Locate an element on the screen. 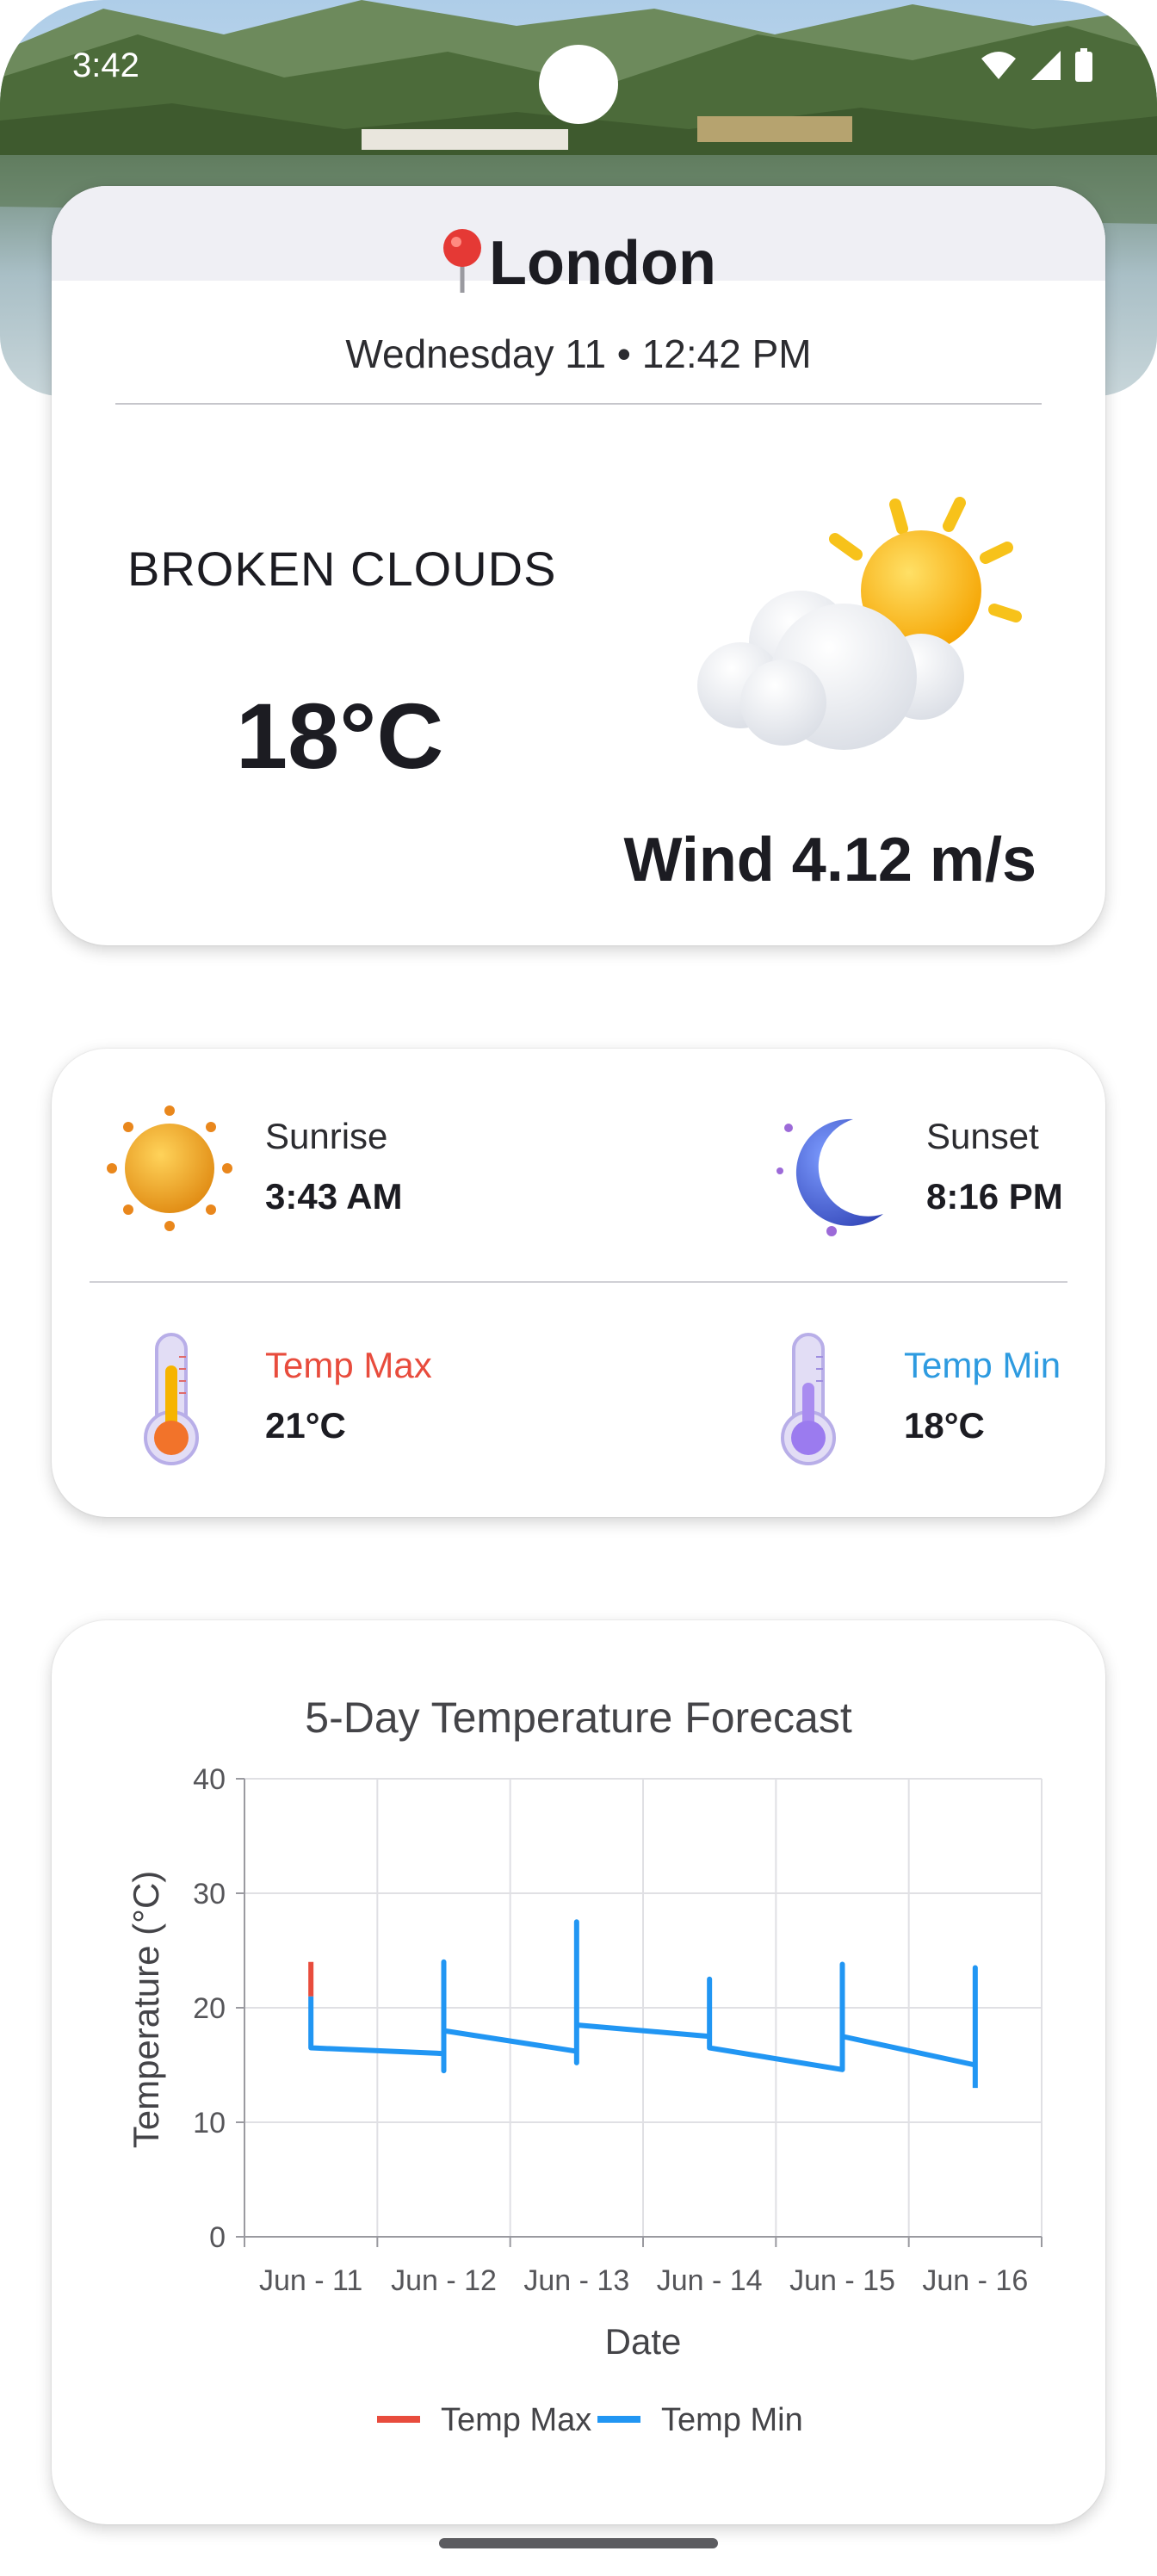  sunset-value: 8:16 PM is located at coordinates (994, 1196).